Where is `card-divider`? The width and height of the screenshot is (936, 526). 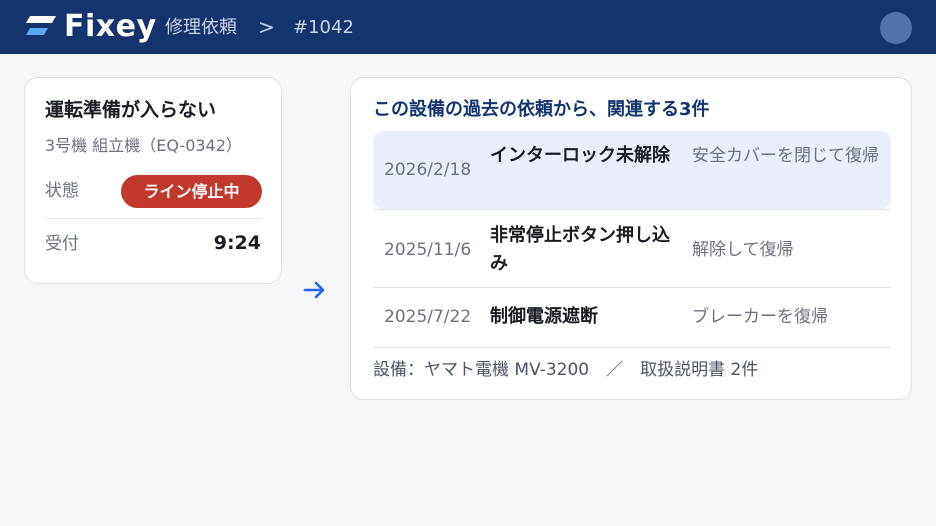
card-divider is located at coordinates (153, 218).